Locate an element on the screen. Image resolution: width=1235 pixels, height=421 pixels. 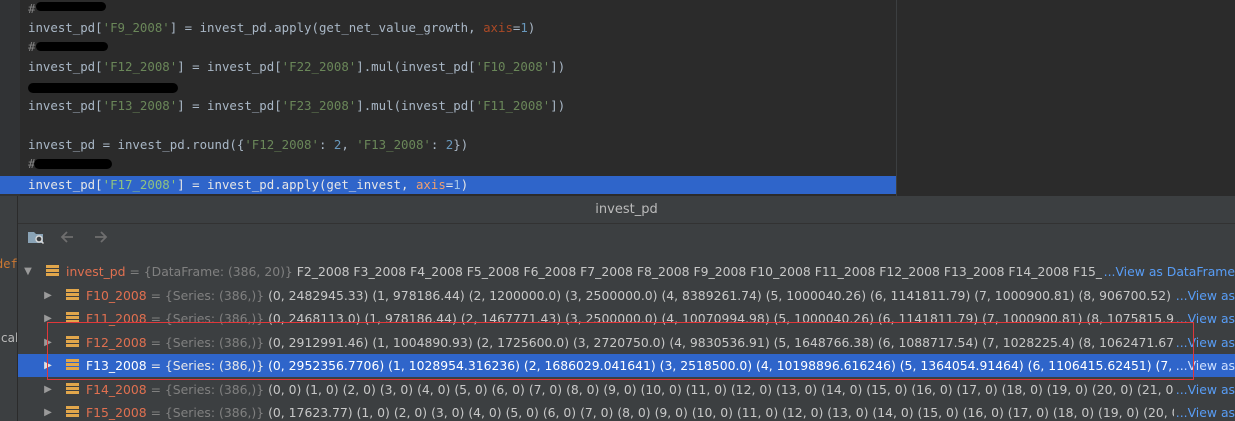
folder-watch-icon is located at coordinates (36, 240).